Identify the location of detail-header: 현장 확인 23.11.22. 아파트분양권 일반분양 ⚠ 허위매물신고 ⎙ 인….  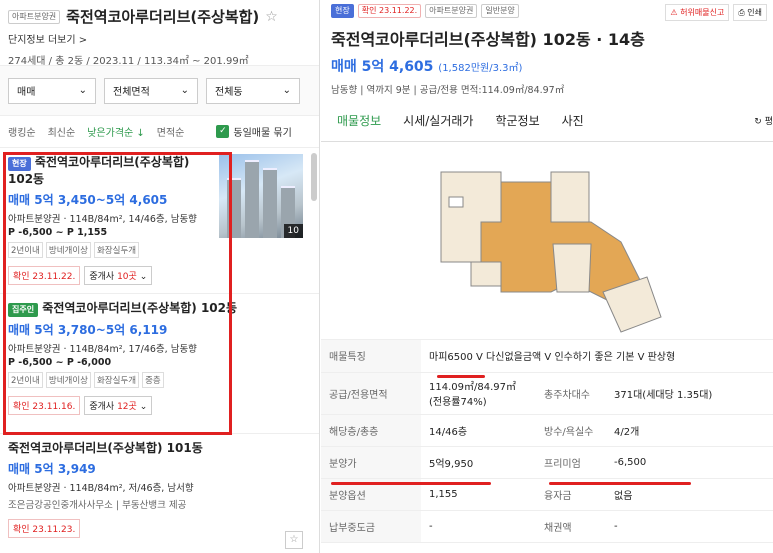
(547, 50).